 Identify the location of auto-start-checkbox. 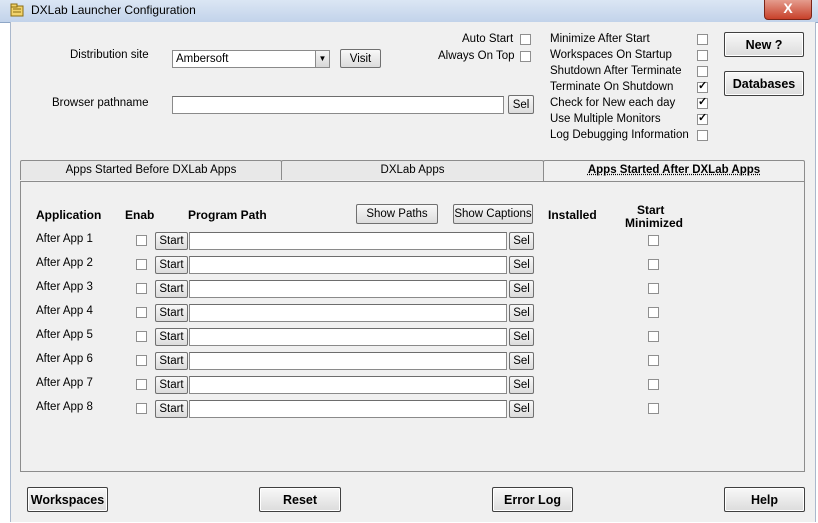
(525, 39).